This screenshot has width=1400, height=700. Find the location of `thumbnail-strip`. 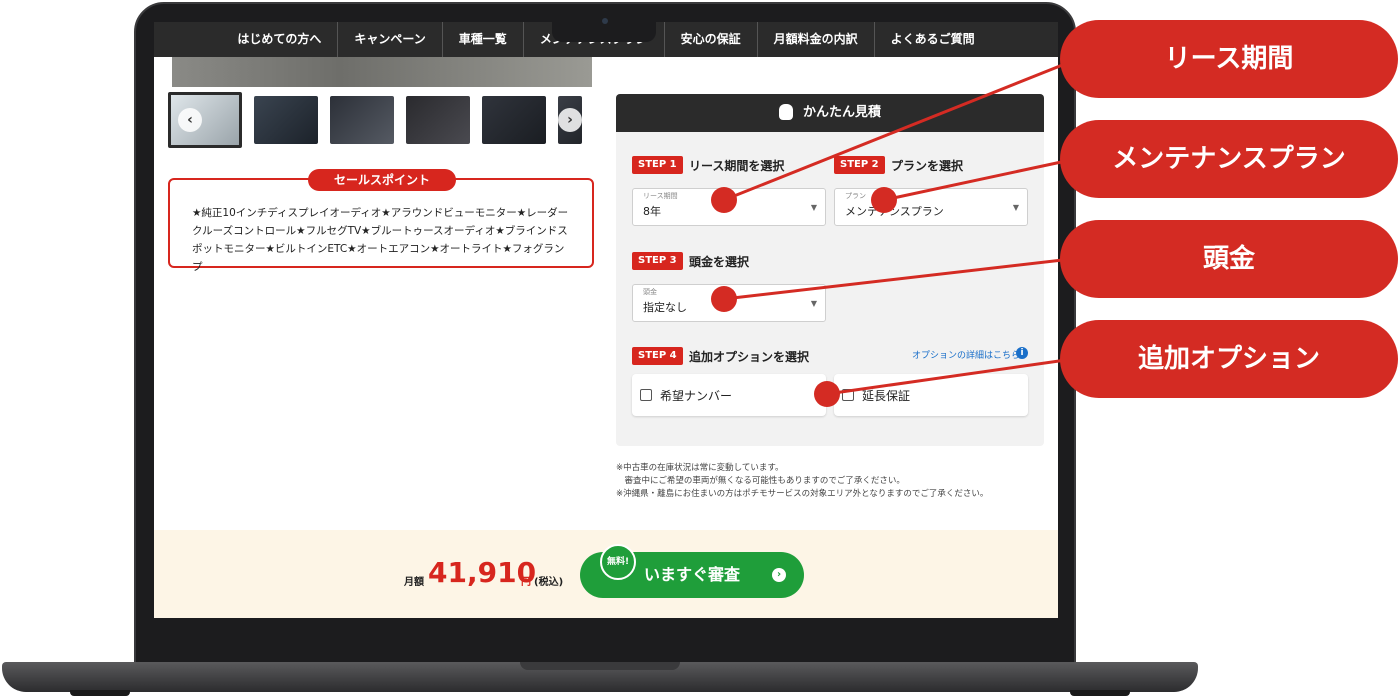

thumbnail-strip is located at coordinates (375, 120).